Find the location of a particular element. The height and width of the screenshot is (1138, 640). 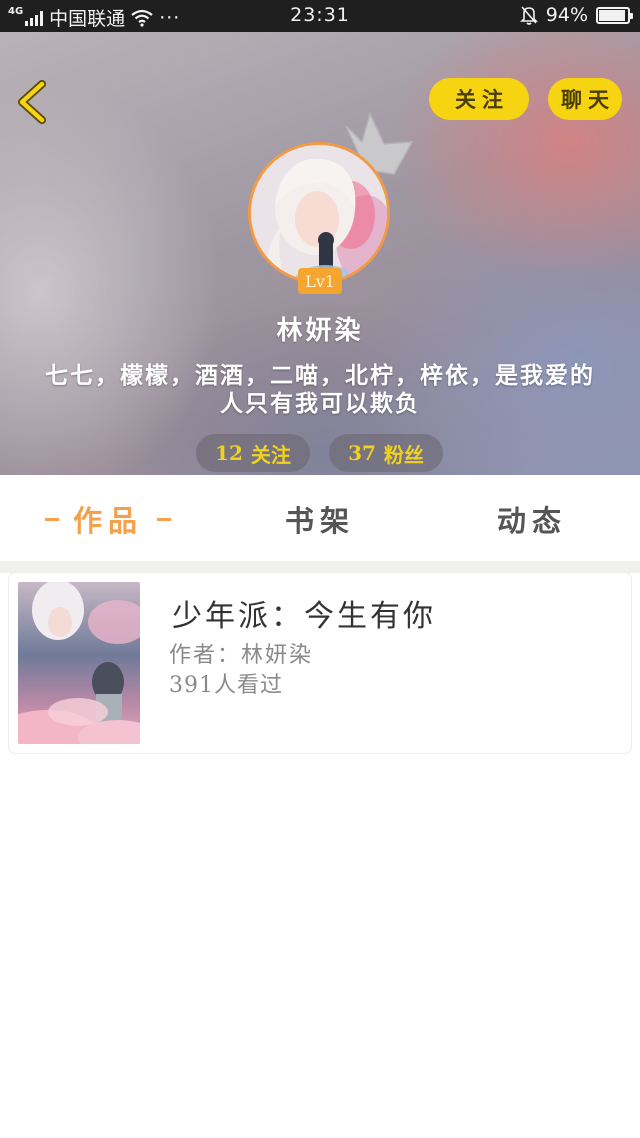

battery-icon is located at coordinates (614, 15).